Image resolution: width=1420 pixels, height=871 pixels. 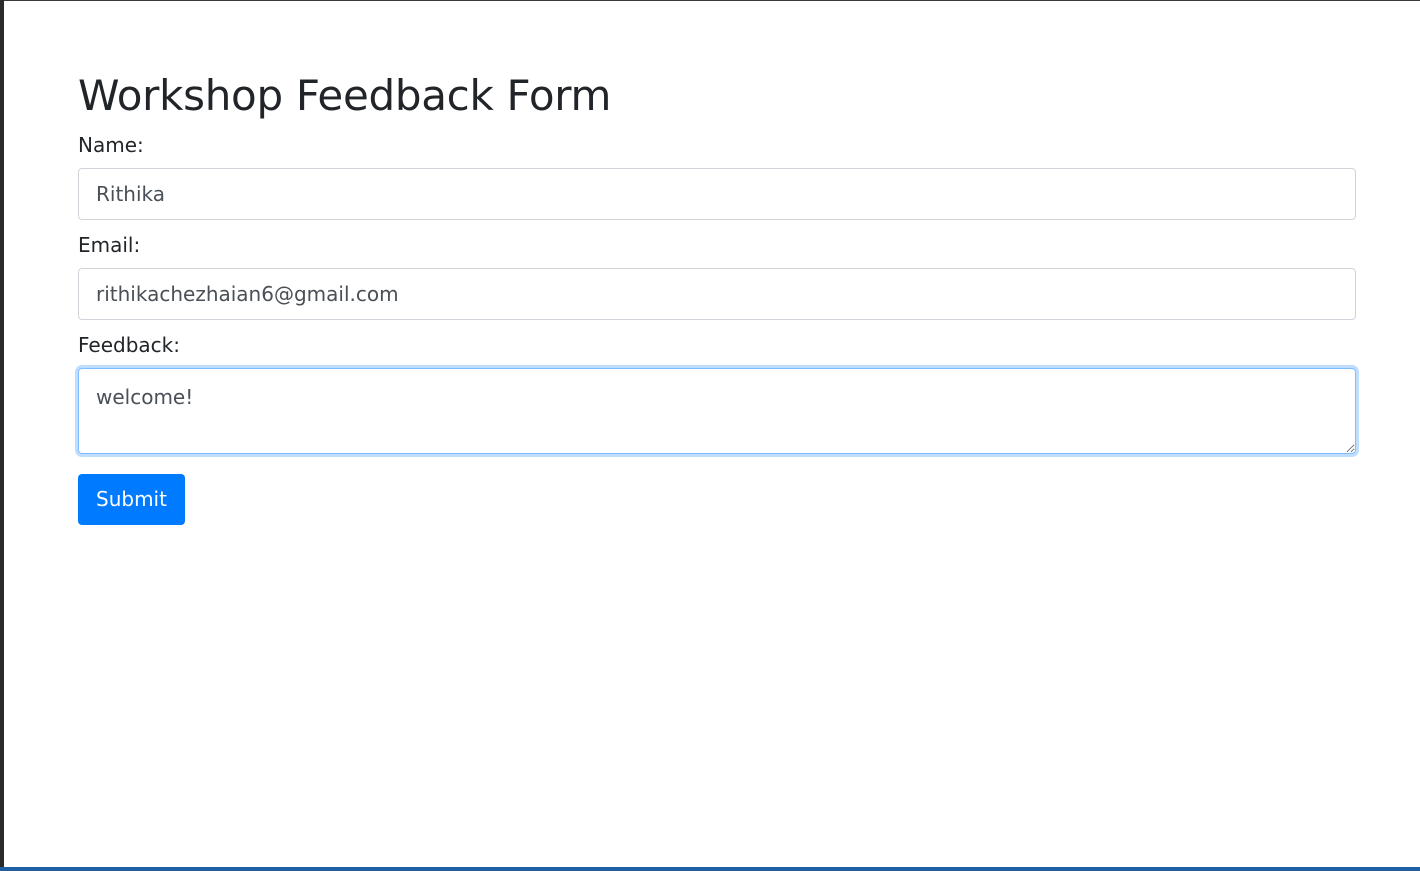 What do you see at coordinates (710, 0) in the screenshot?
I see `window-top-border` at bounding box center [710, 0].